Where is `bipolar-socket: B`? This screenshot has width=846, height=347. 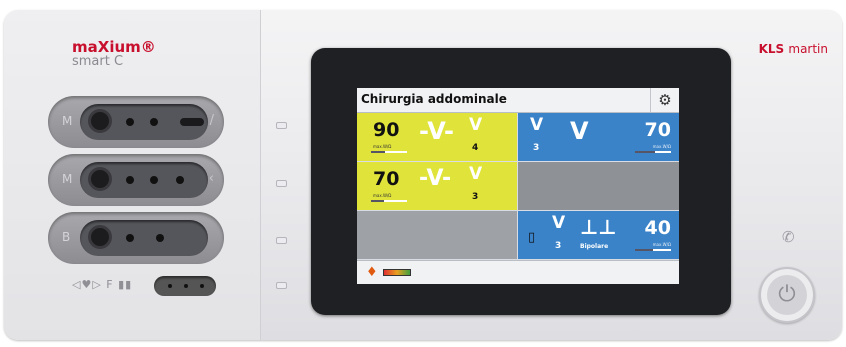 bipolar-socket: B is located at coordinates (136, 238).